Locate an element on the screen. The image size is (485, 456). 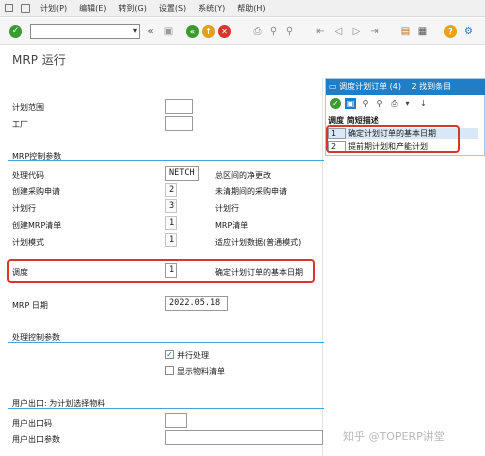
prev-page-icon: ◁ is located at coordinates (338, 31).